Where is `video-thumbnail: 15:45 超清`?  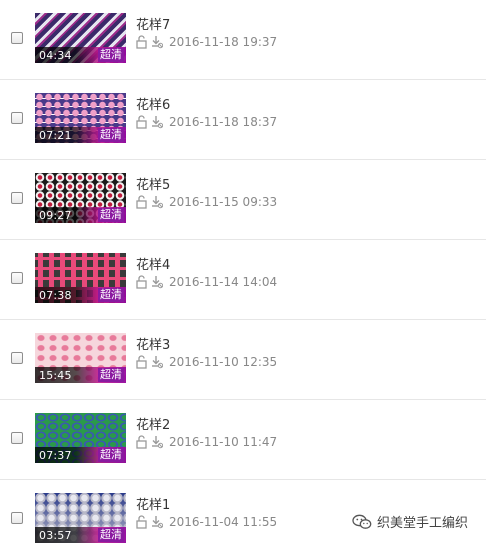 video-thumbnail: 15:45 超清 is located at coordinates (80, 358).